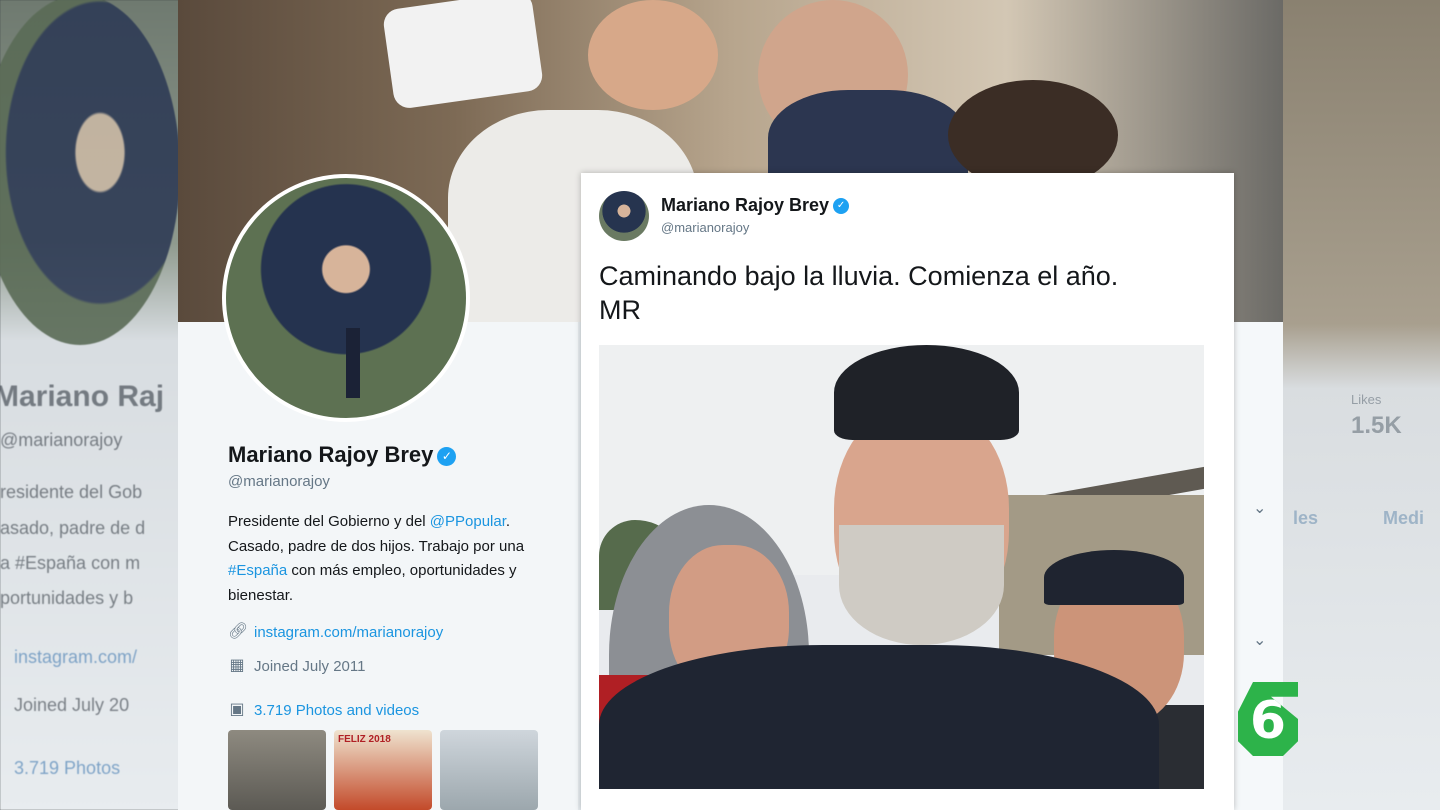  Describe the element at coordinates (238, 631) in the screenshot. I see `link-icon: 🔗︎` at that location.